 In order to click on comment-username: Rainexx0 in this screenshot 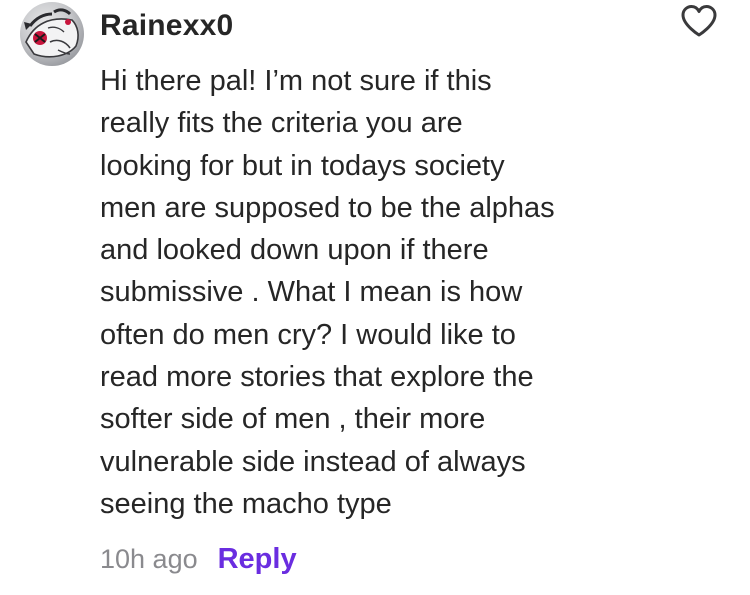, I will do `click(166, 26)`.